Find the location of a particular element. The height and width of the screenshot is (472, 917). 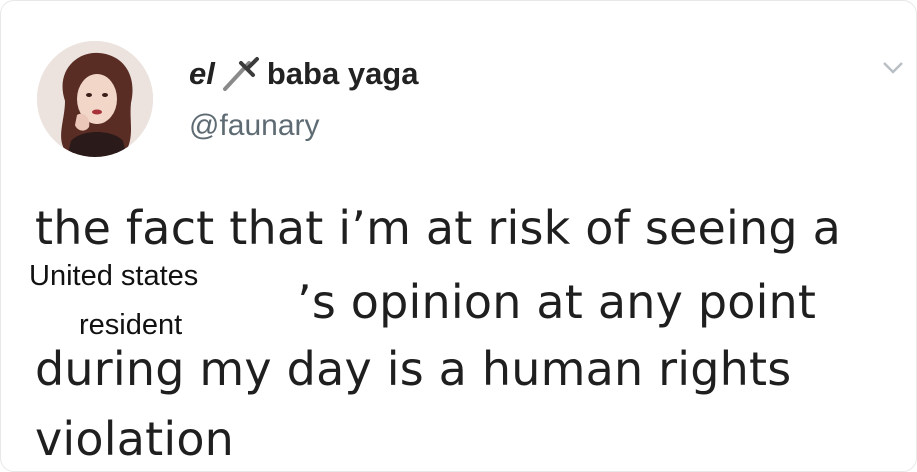

display-name-part-1: el is located at coordinates (202, 73).